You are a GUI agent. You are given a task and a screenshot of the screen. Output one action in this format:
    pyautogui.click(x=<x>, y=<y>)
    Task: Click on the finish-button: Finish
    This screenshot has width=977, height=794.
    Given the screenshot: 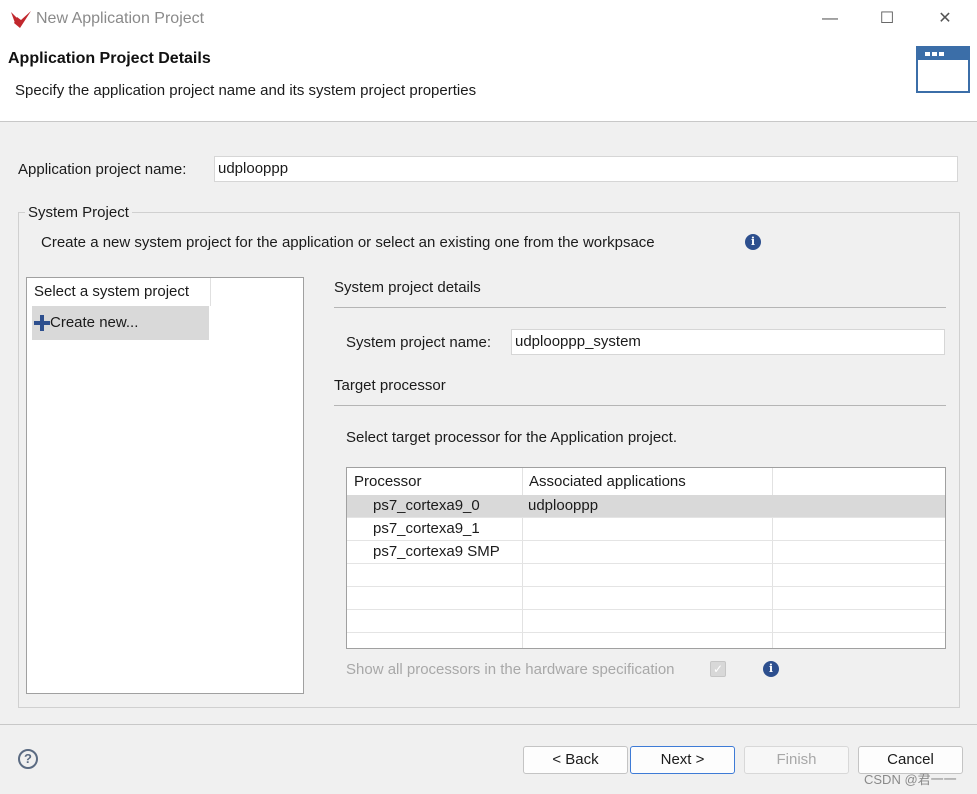 What is the action you would take?
    pyautogui.click(x=796, y=760)
    